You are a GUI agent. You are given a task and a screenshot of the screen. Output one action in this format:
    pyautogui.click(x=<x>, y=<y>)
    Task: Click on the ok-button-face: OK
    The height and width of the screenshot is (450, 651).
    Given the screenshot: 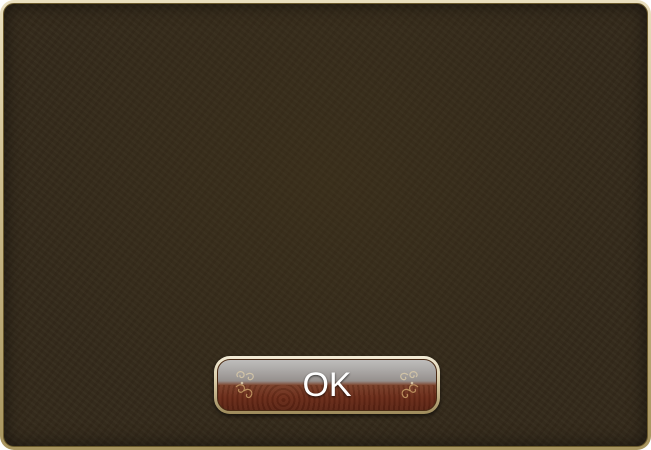 What is the action you would take?
    pyautogui.click(x=327, y=385)
    